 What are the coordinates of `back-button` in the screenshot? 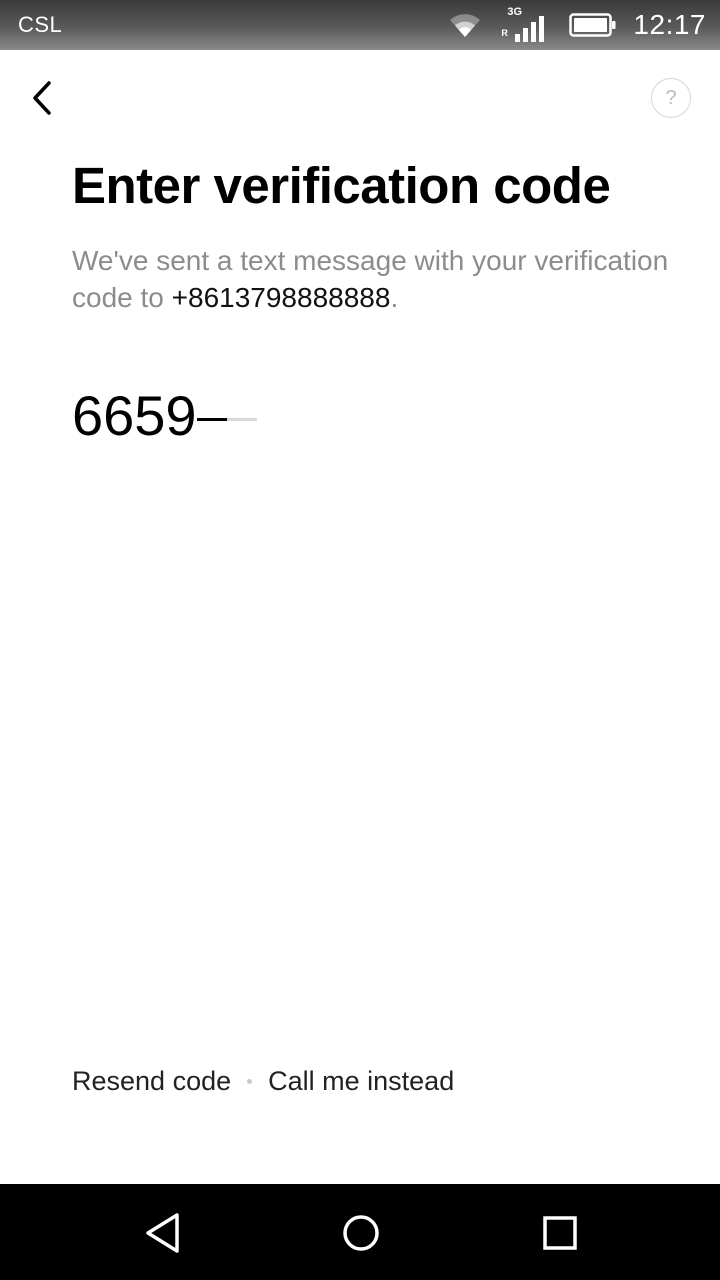 It's located at (42, 98).